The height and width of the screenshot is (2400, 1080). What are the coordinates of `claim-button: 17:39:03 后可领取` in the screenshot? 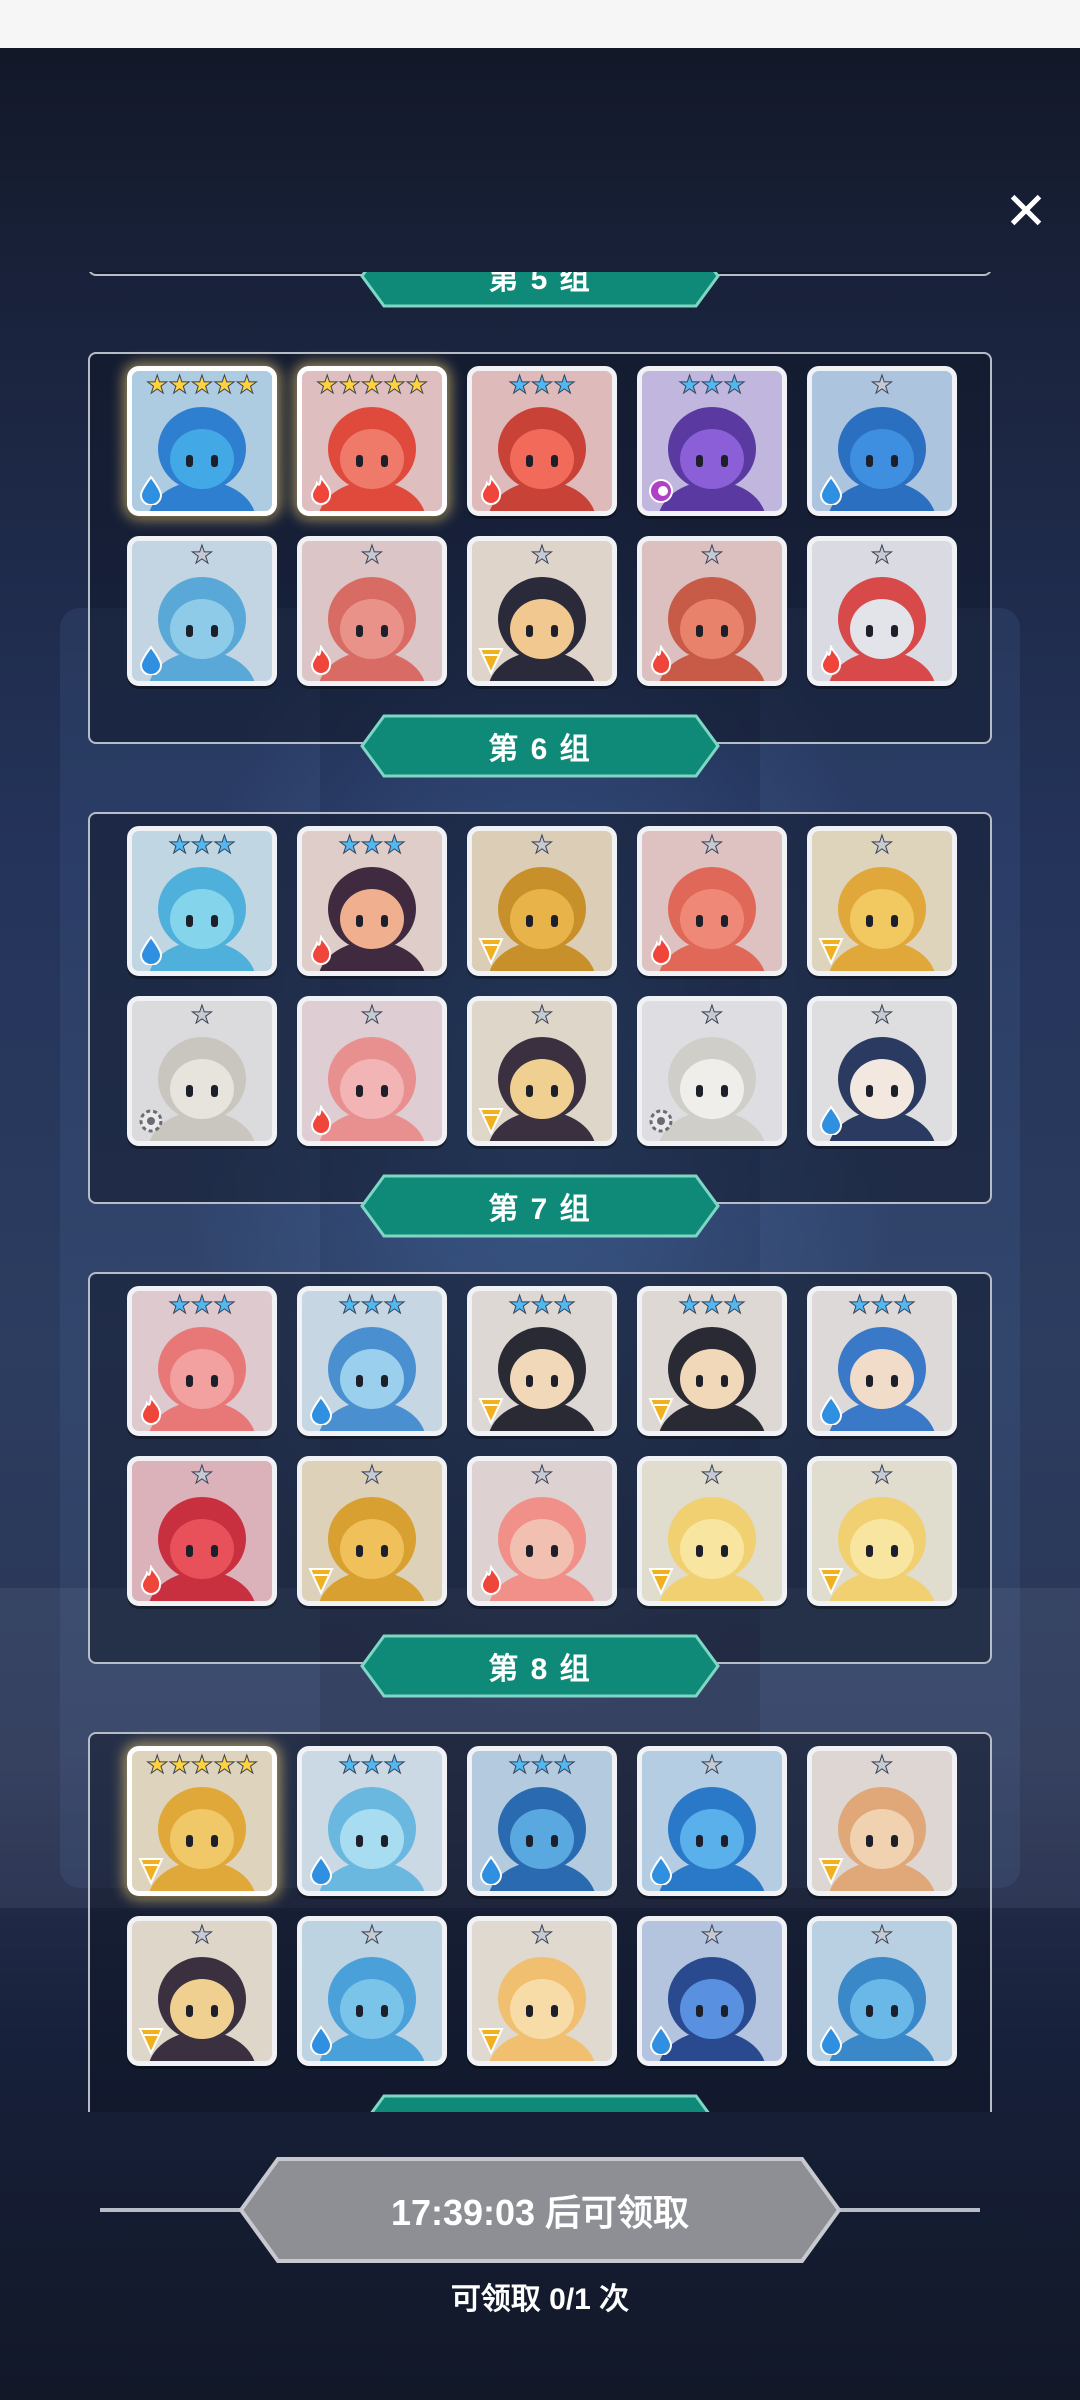 It's located at (540, 2210).